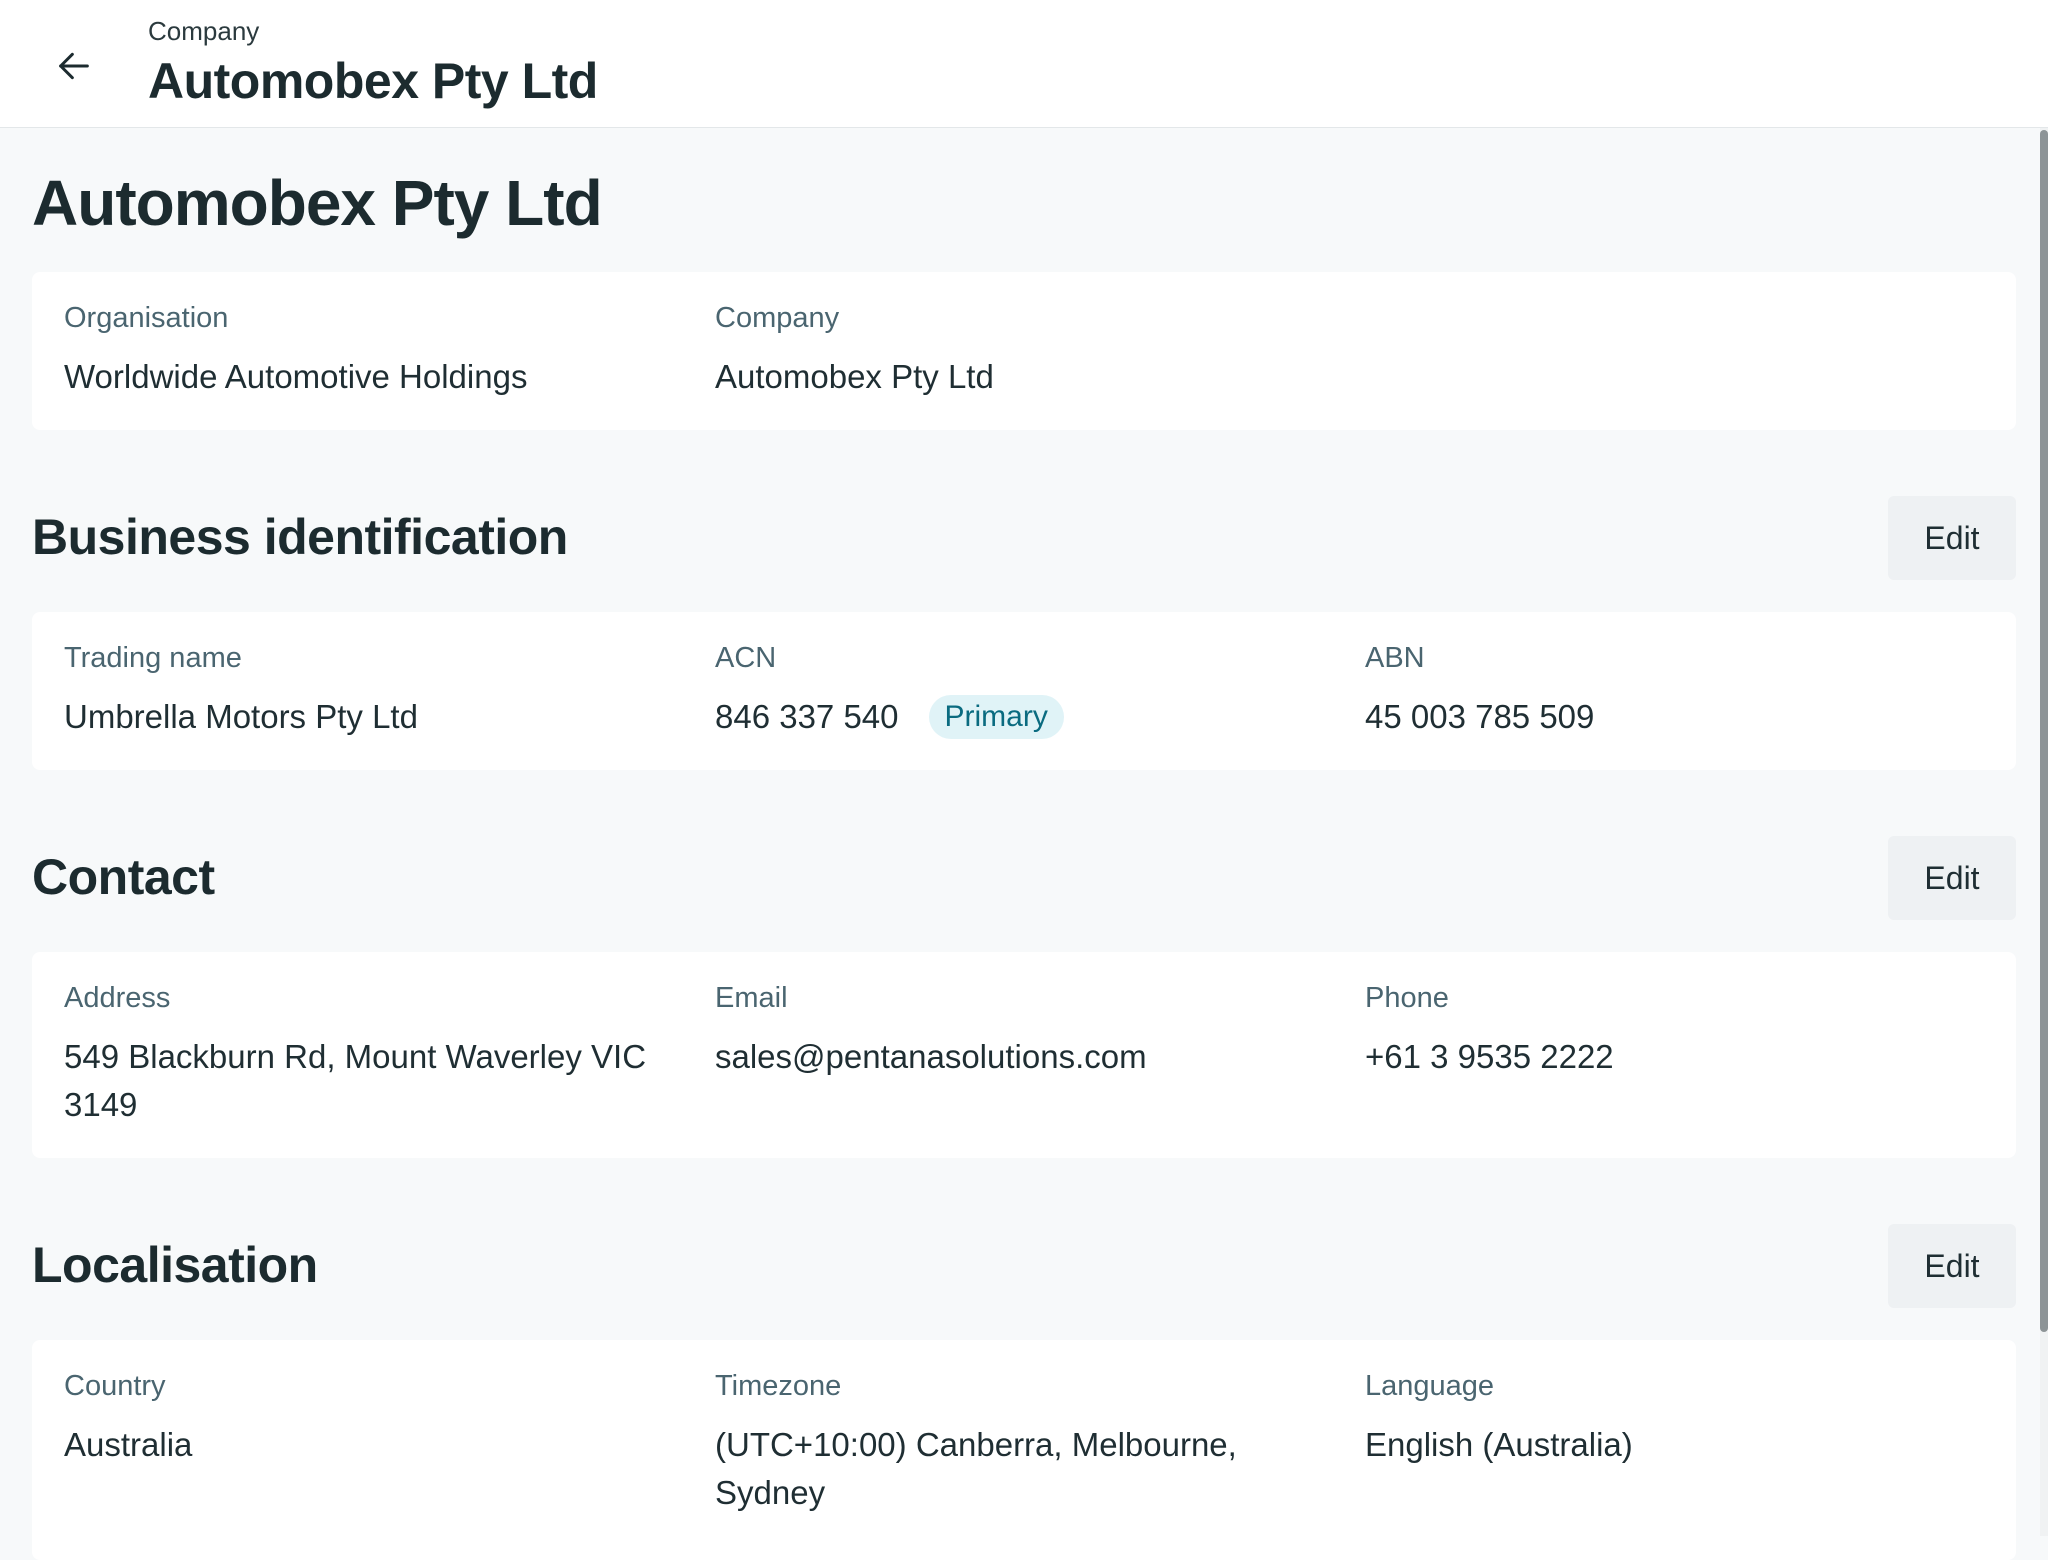 Image resolution: width=2048 pixels, height=1560 pixels. I want to click on back-button, so click(74, 66).